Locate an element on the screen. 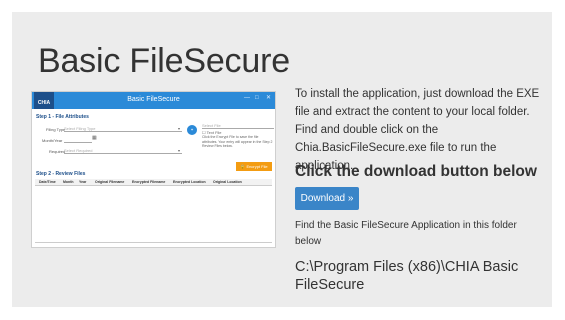 The width and height of the screenshot is (565, 320). month-year-field is located at coordinates (78, 140).